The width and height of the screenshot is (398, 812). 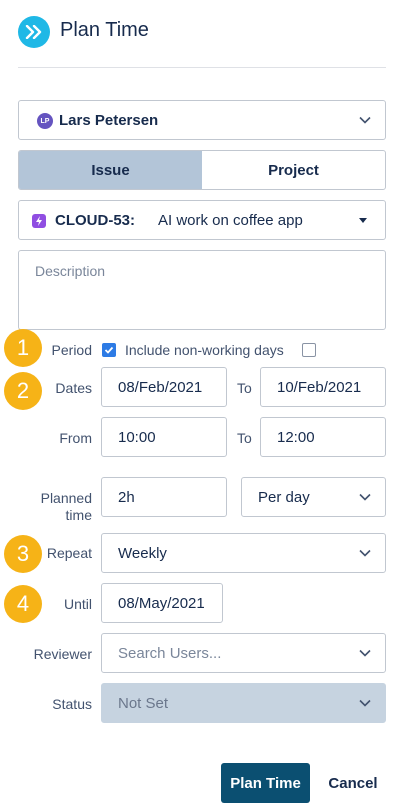 What do you see at coordinates (160, 387) in the screenshot?
I see `start-date-value: 08/Feb/2021` at bounding box center [160, 387].